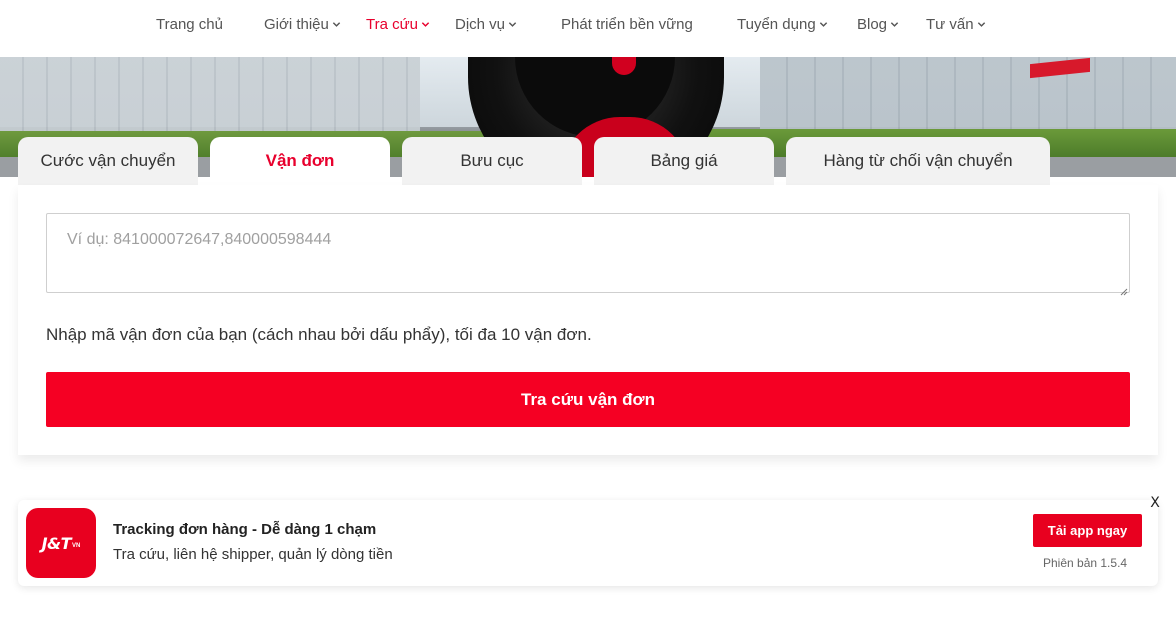 The width and height of the screenshot is (1176, 622). I want to click on nav-item-label: Tra cứu, so click(392, 24).